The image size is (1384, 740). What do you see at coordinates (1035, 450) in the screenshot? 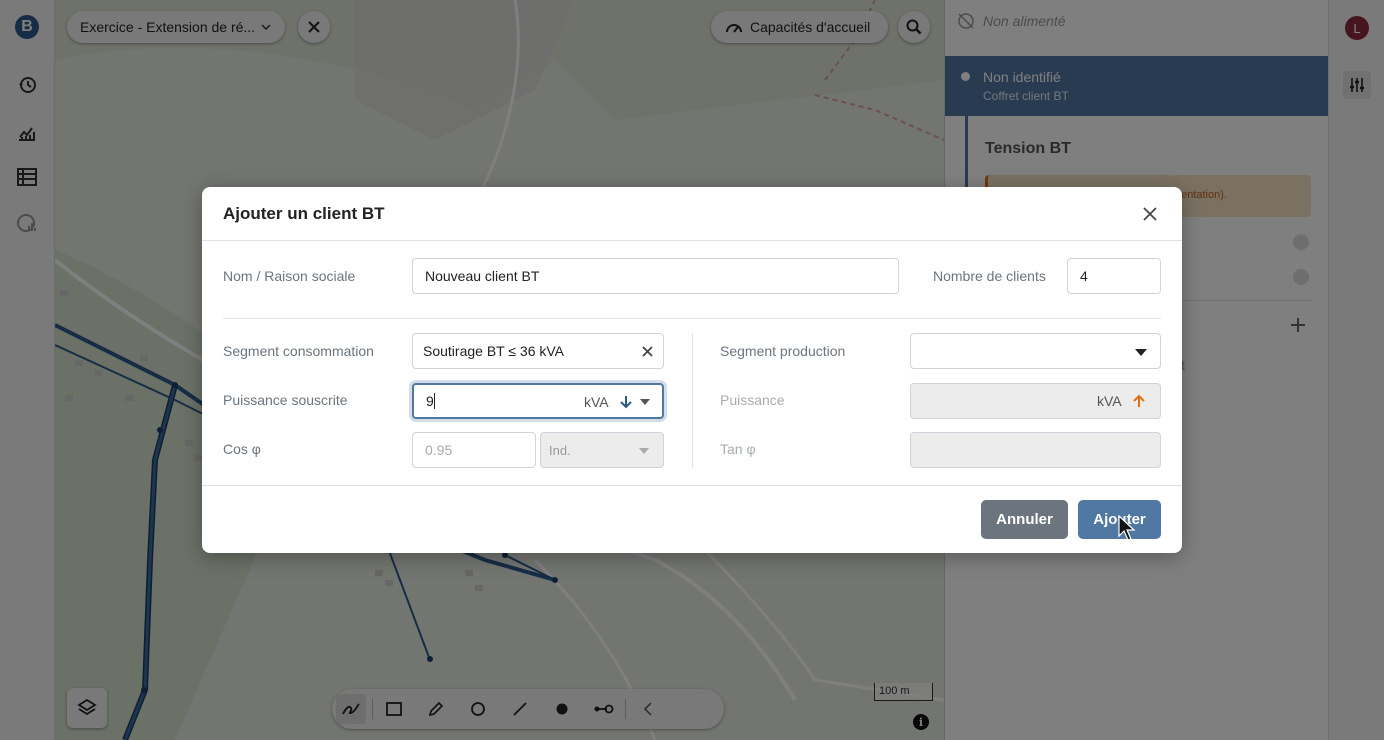
I see `tan-phi-input` at bounding box center [1035, 450].